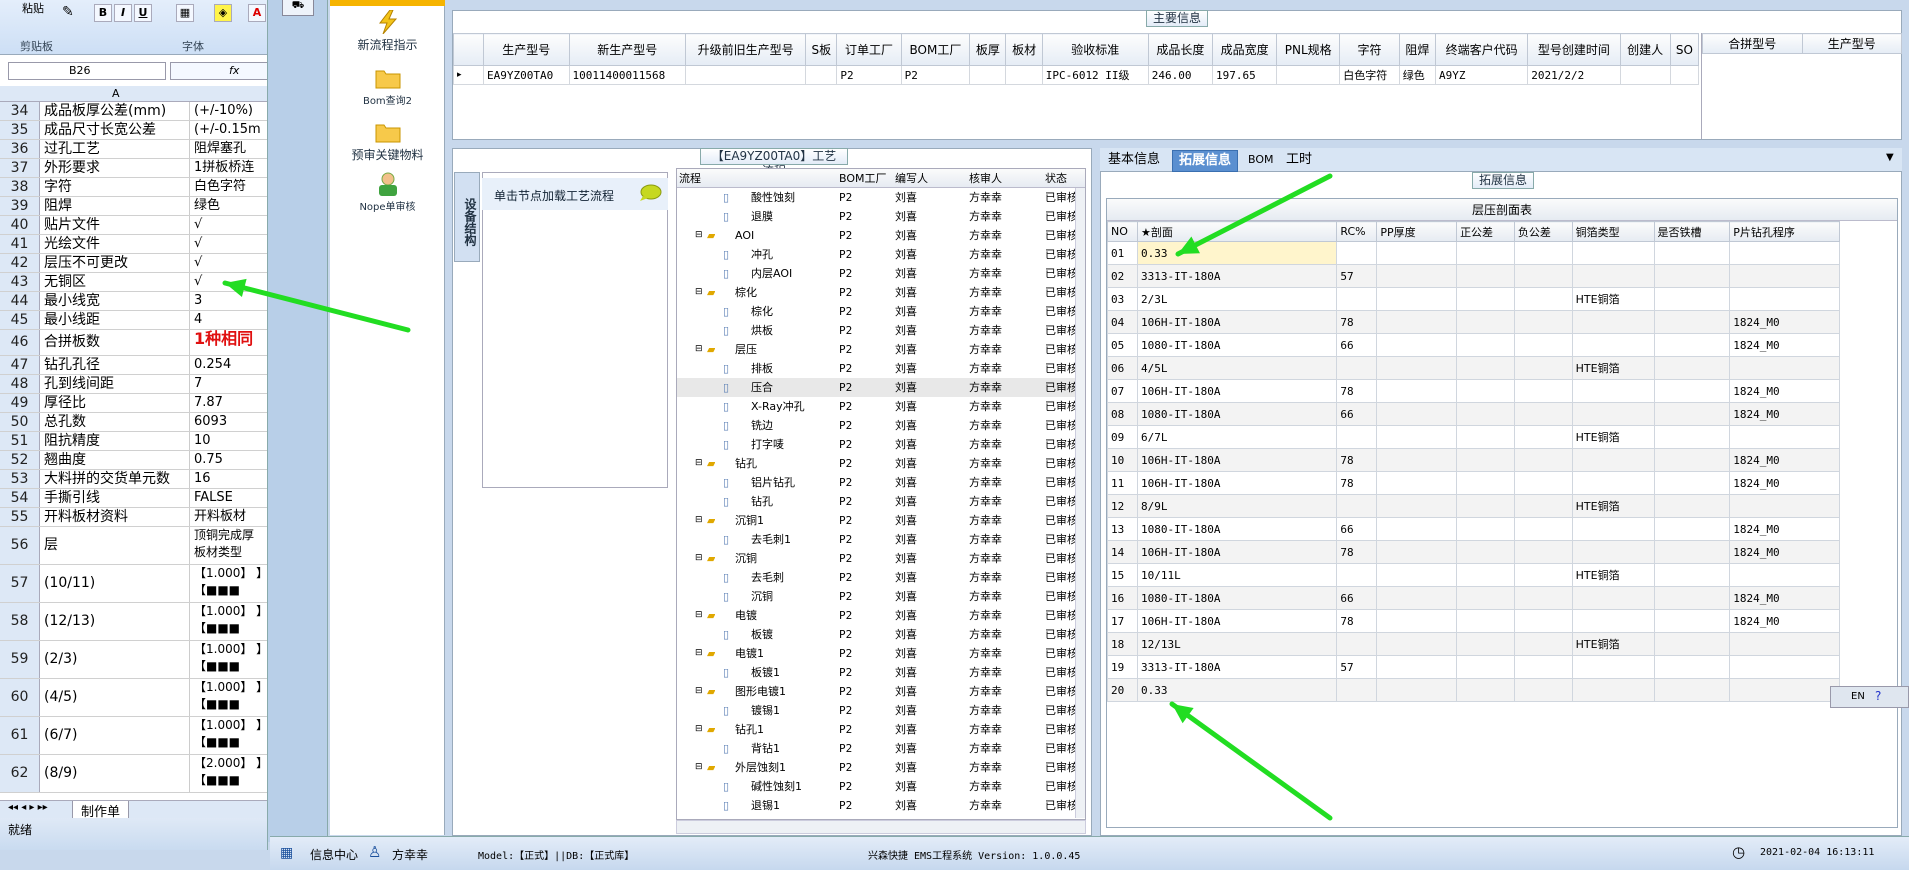 The height and width of the screenshot is (870, 1909). Describe the element at coordinates (881, 827) in the screenshot. I see `process-horizontal-scrollbar` at that location.